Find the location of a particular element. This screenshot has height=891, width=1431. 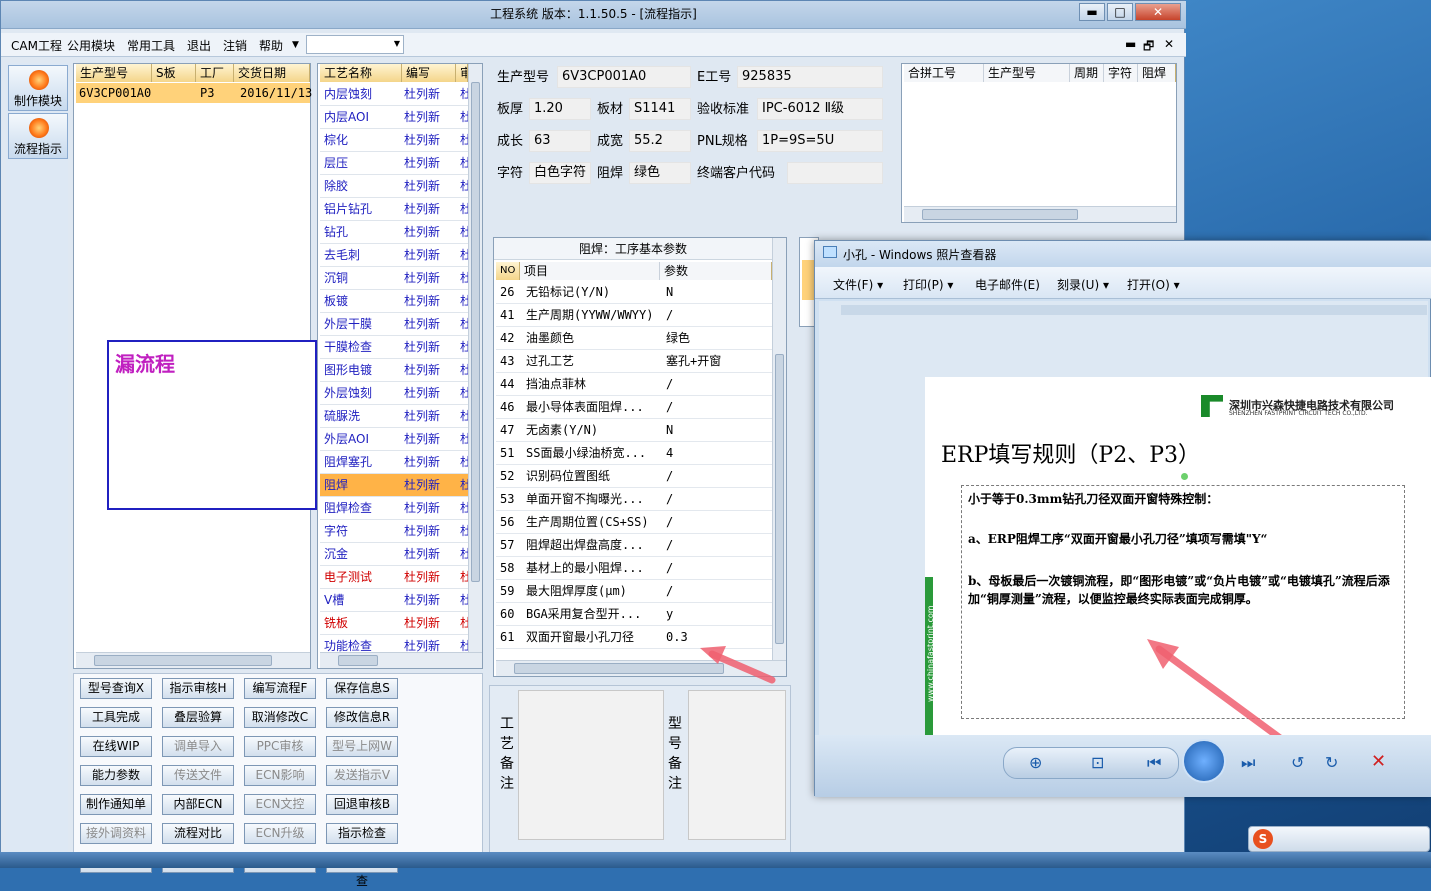

col-item: 项目 is located at coordinates (590, 271).